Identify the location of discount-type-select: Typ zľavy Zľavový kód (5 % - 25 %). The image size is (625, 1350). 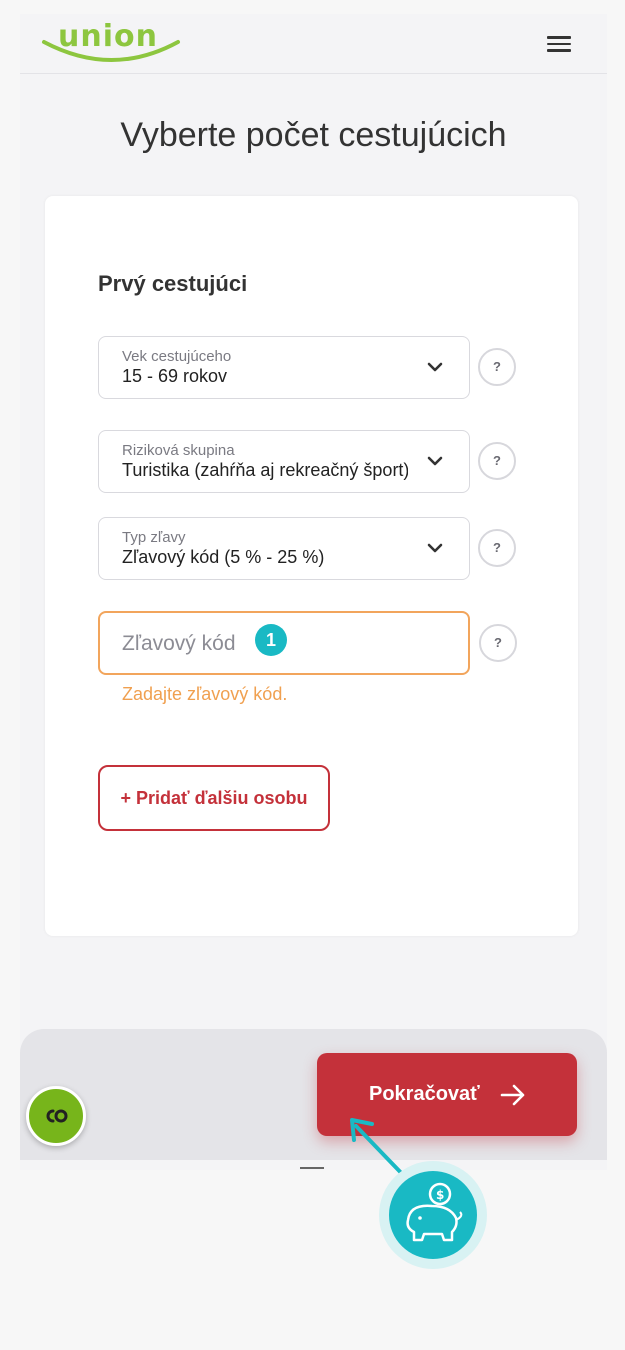
(284, 548).